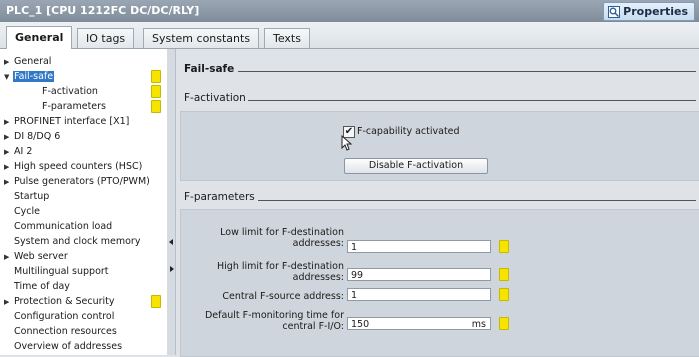 This screenshot has width=699, height=357. Describe the element at coordinates (201, 38) in the screenshot. I see `tab-system-constants: System constants` at that location.